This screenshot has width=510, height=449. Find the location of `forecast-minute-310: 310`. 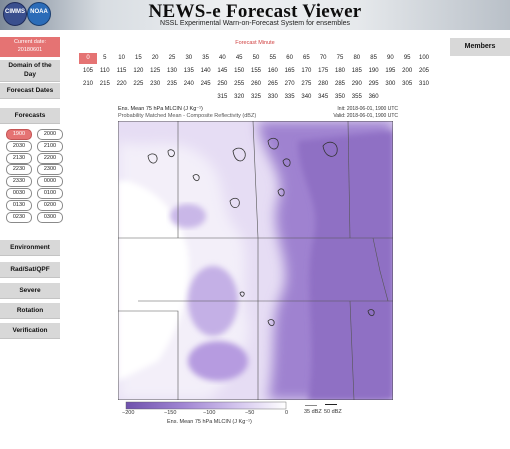

forecast-minute-310: 310 is located at coordinates (424, 84).